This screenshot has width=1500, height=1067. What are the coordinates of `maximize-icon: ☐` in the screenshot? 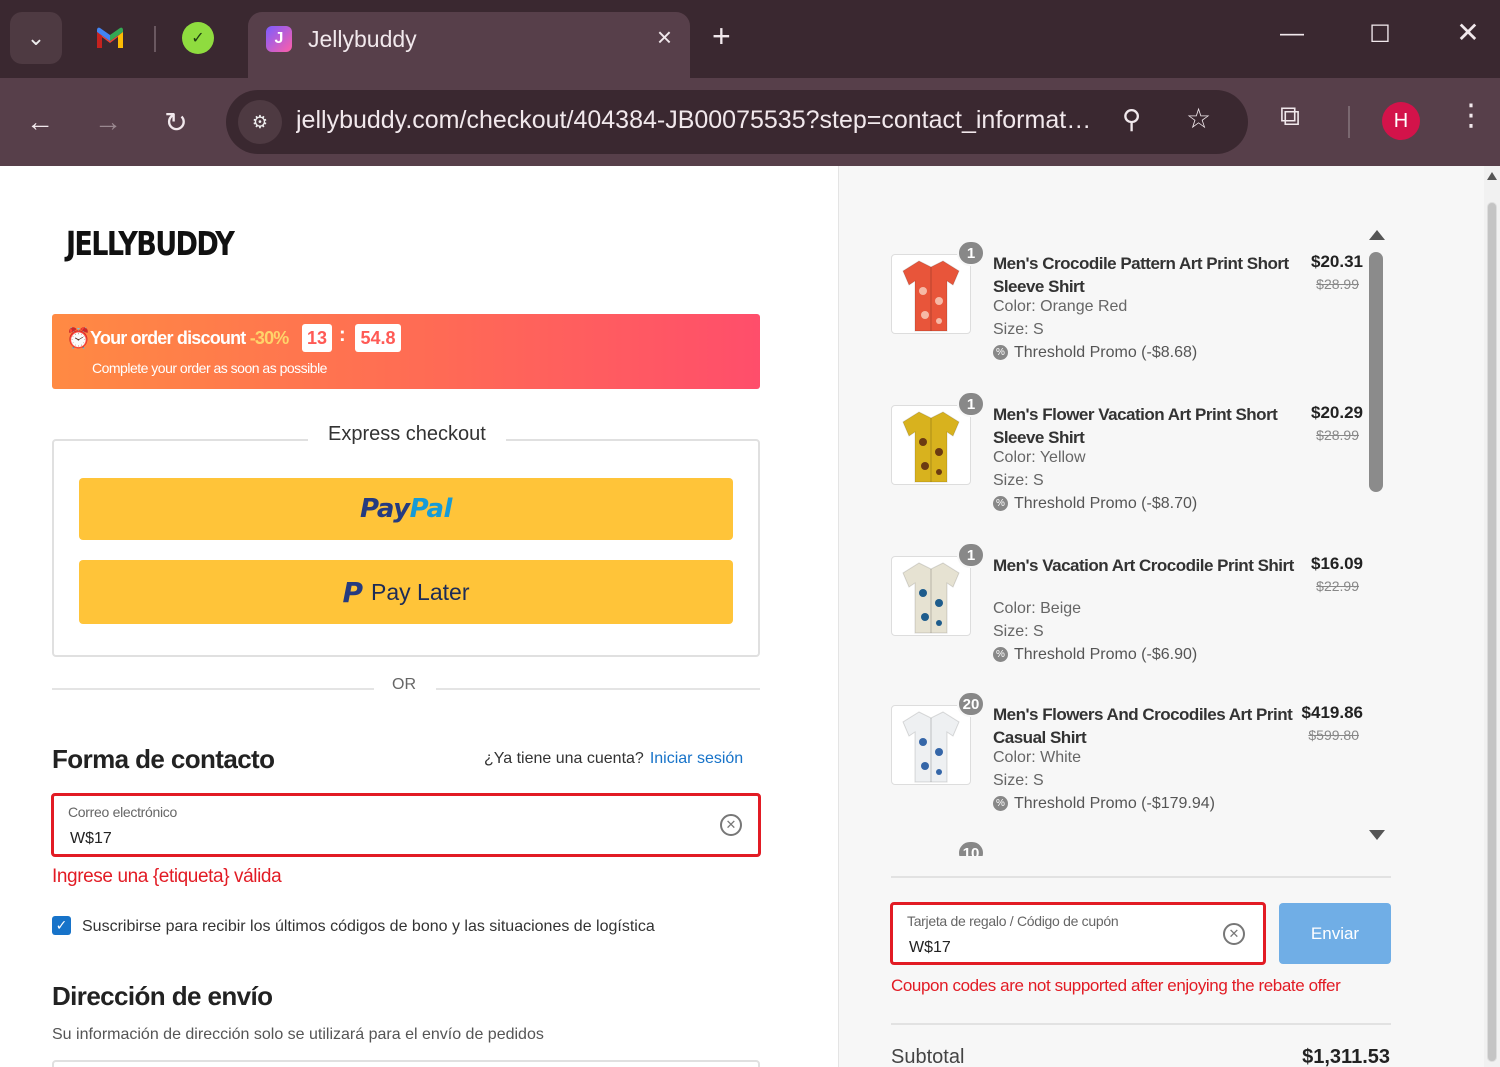 It's located at (1380, 34).